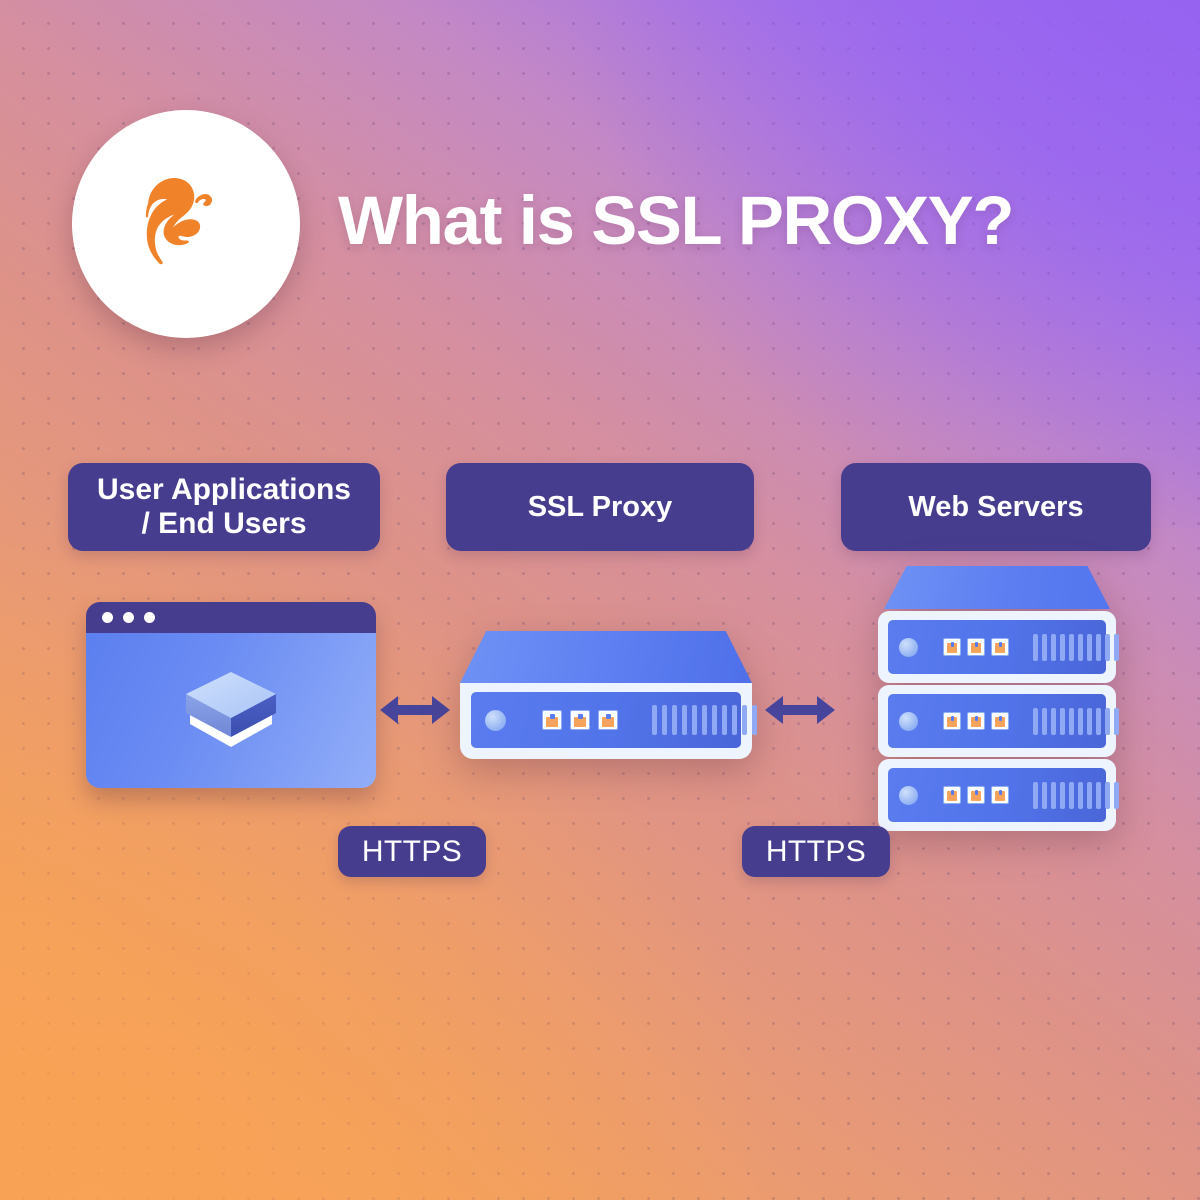 This screenshot has width=1200, height=1200. I want to click on https-badge-users-proxy: HTTPS, so click(412, 851).